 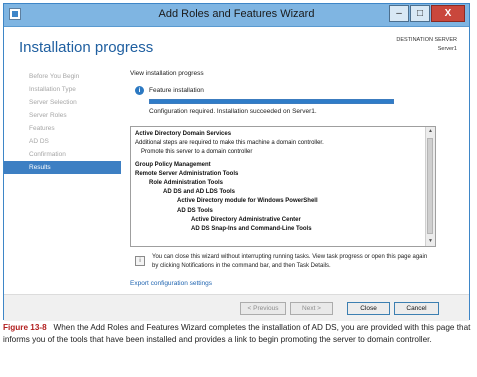 I want to click on window-controls: – □ X, so click(x=426, y=13).